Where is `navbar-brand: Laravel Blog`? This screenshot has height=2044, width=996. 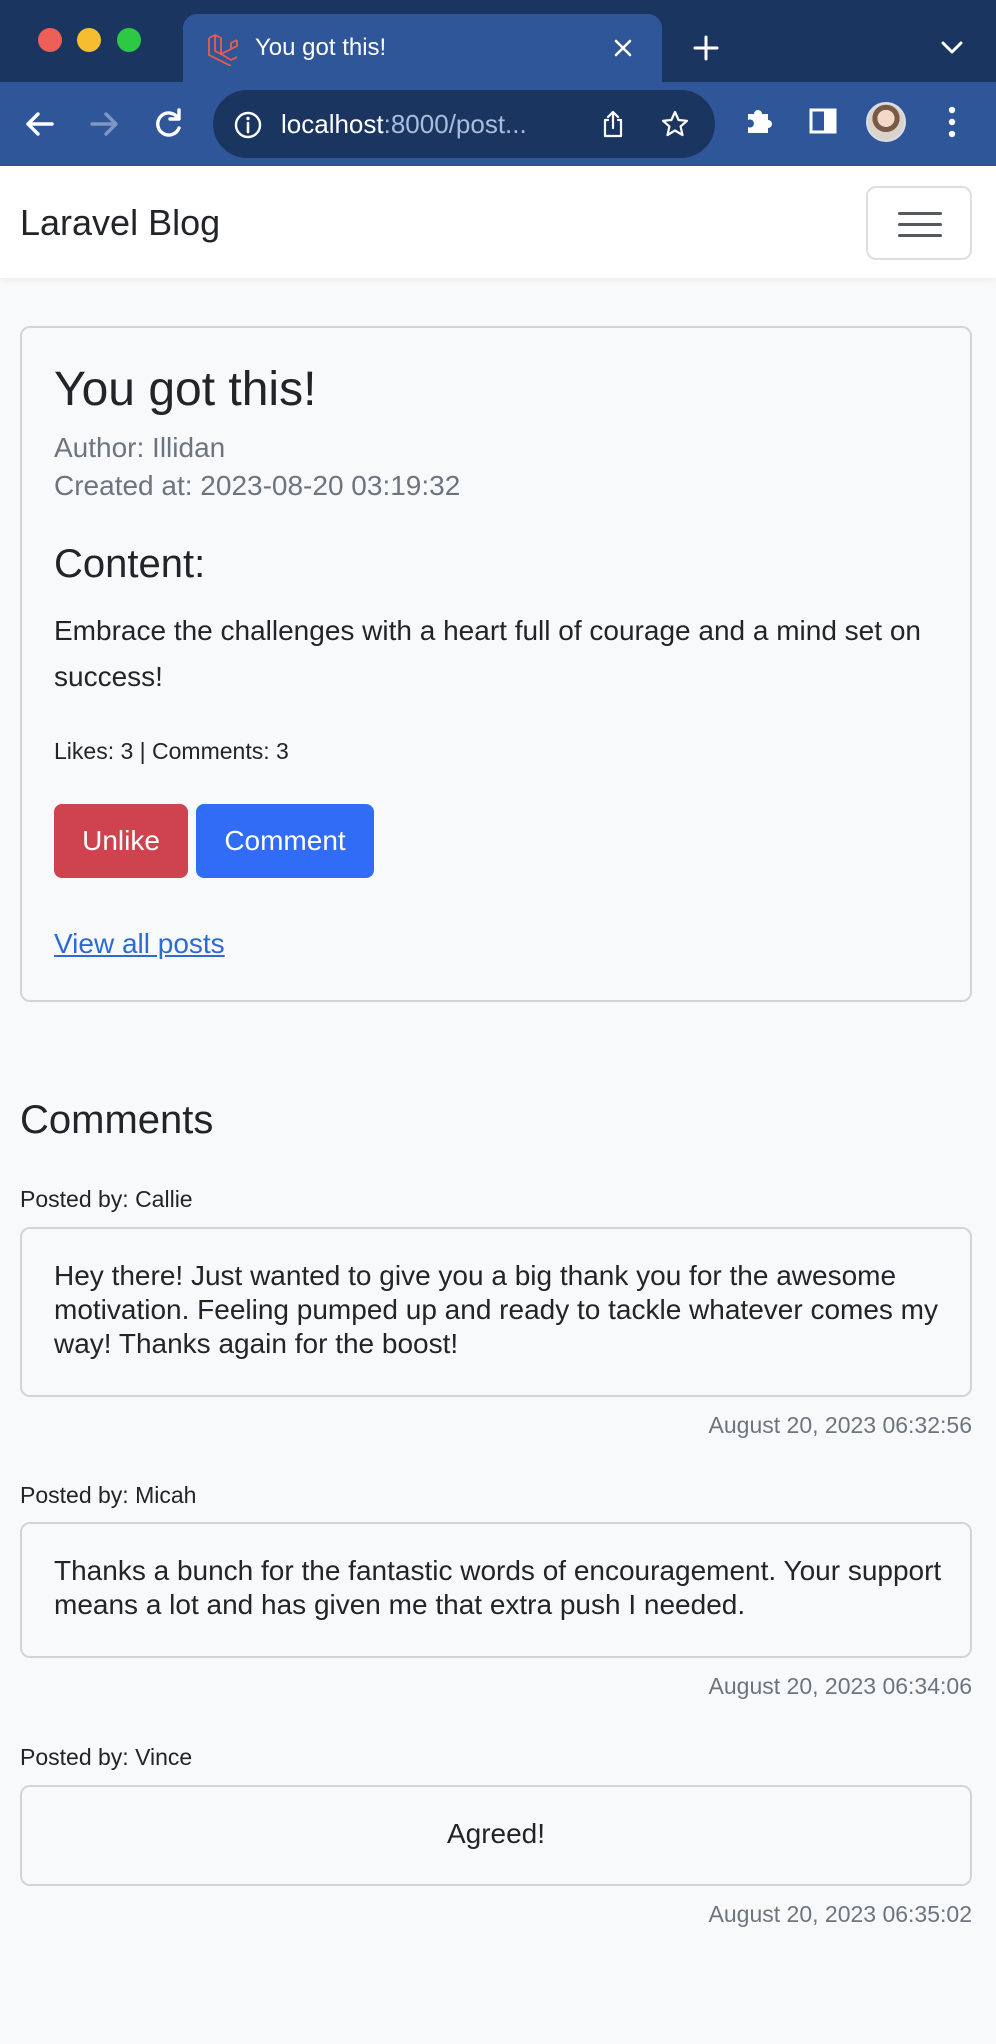
navbar-brand: Laravel Blog is located at coordinates (120, 223).